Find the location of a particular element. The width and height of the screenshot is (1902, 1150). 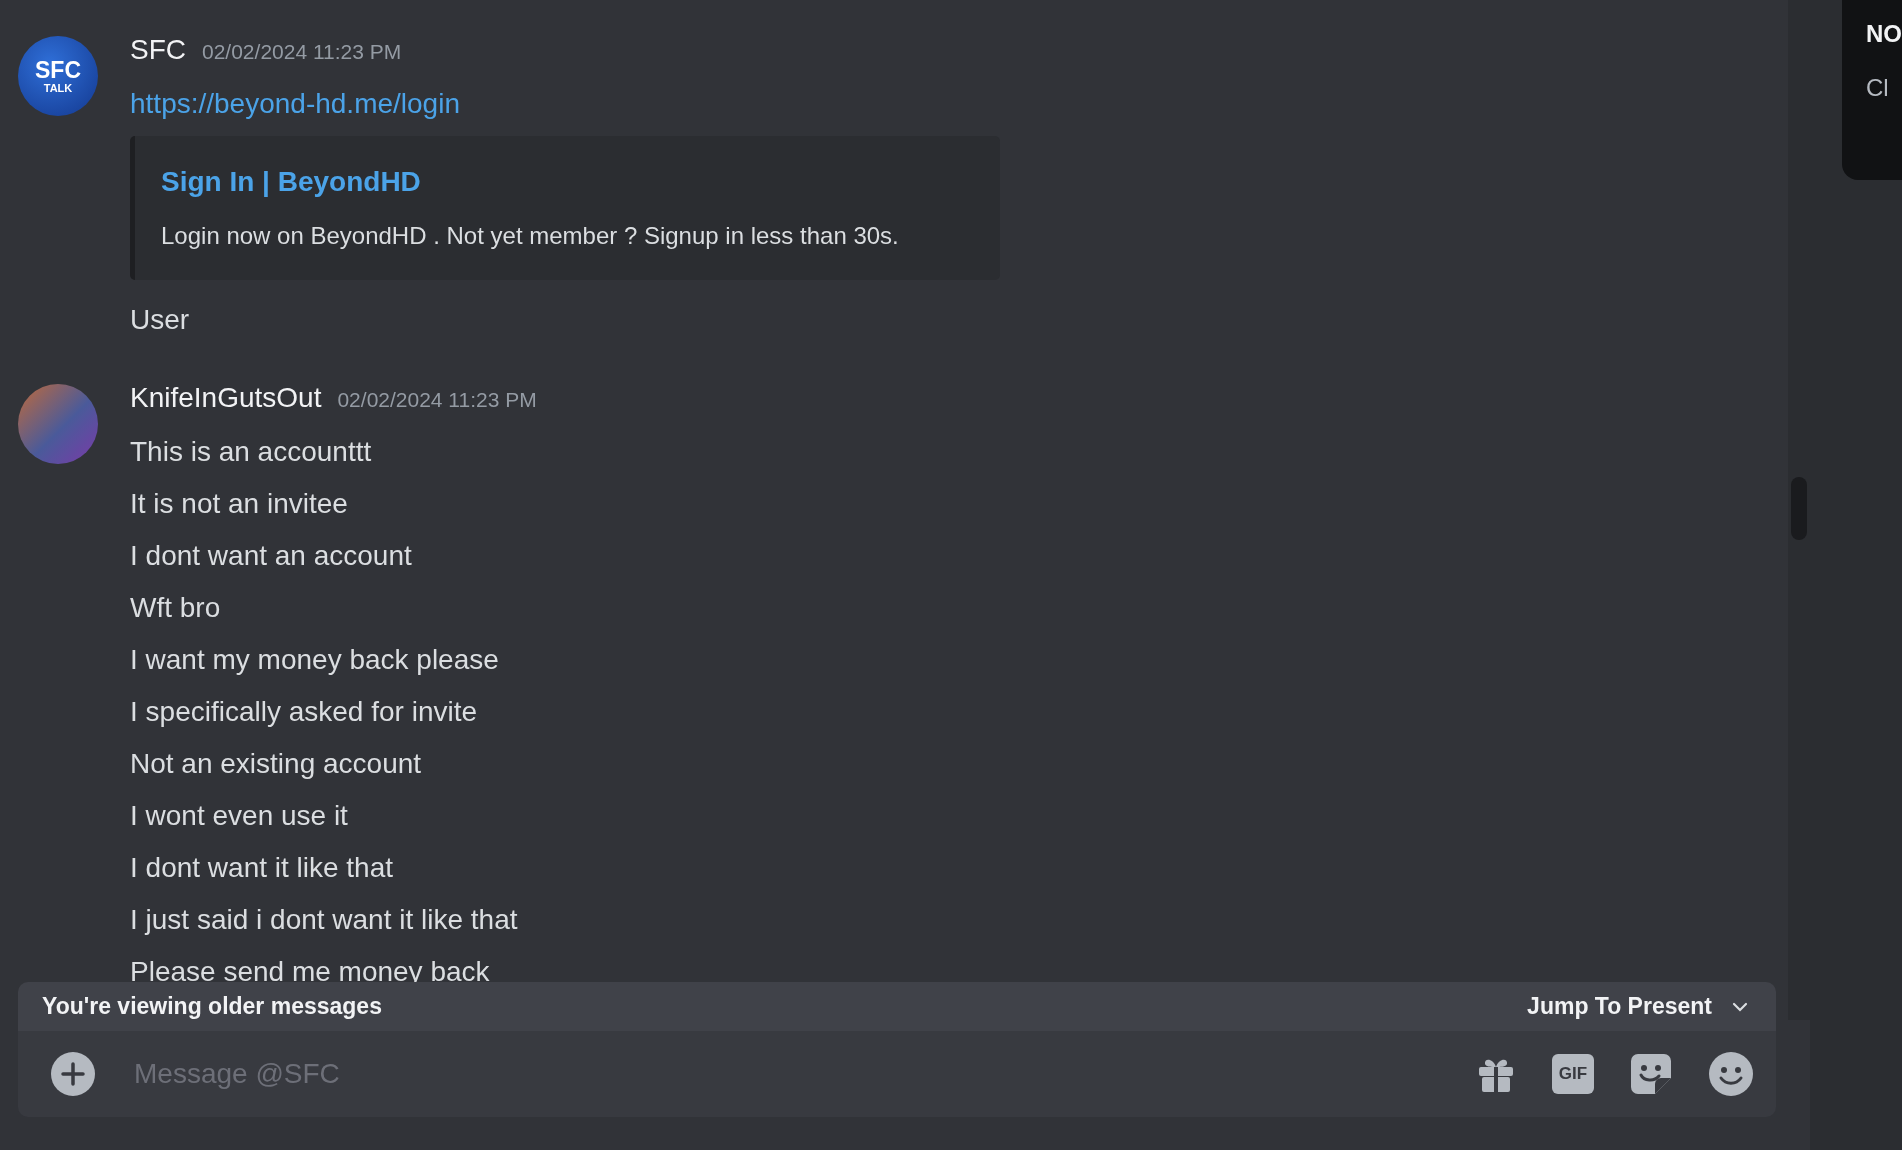

message-text: Wft bro is located at coordinates (175, 607).